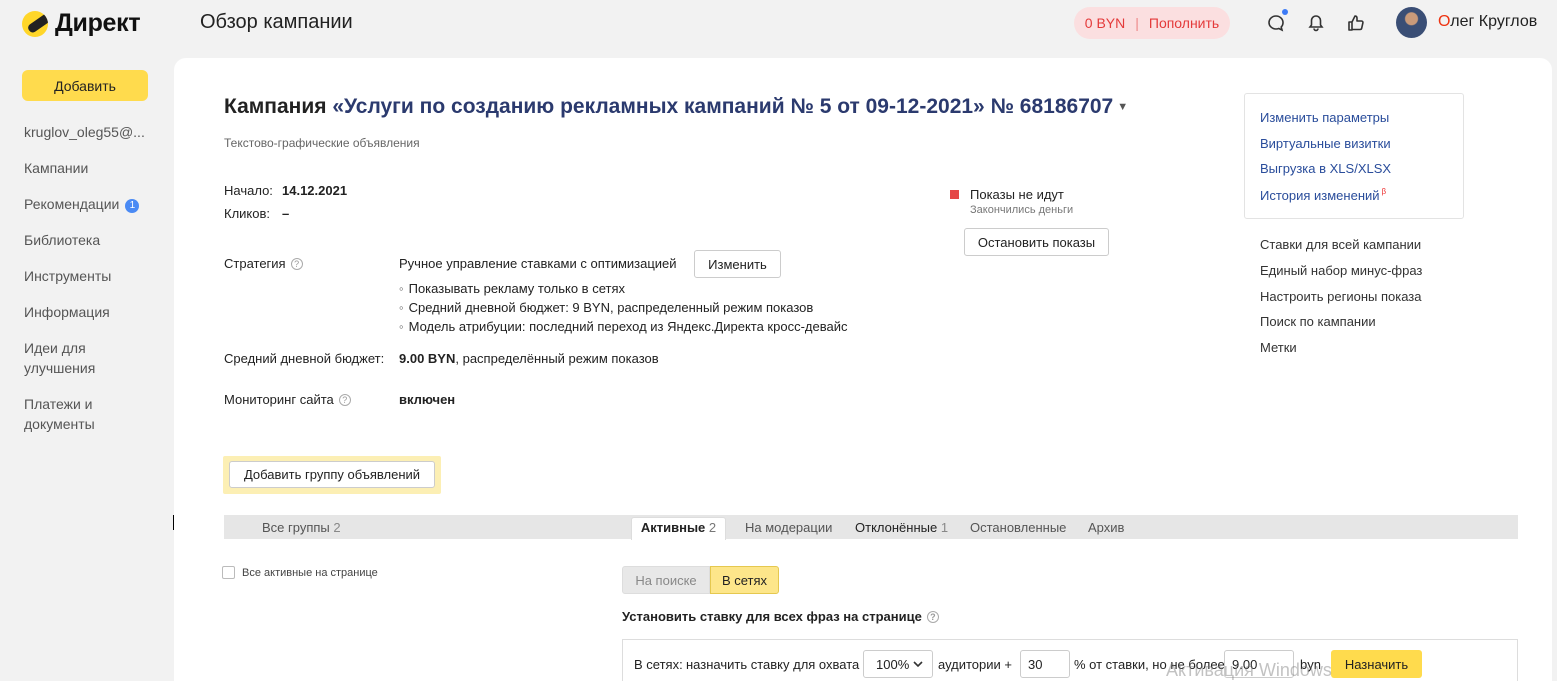 Image resolution: width=1557 pixels, height=681 pixels. Describe the element at coordinates (1276, 21) in the screenshot. I see `chat-icon` at that location.